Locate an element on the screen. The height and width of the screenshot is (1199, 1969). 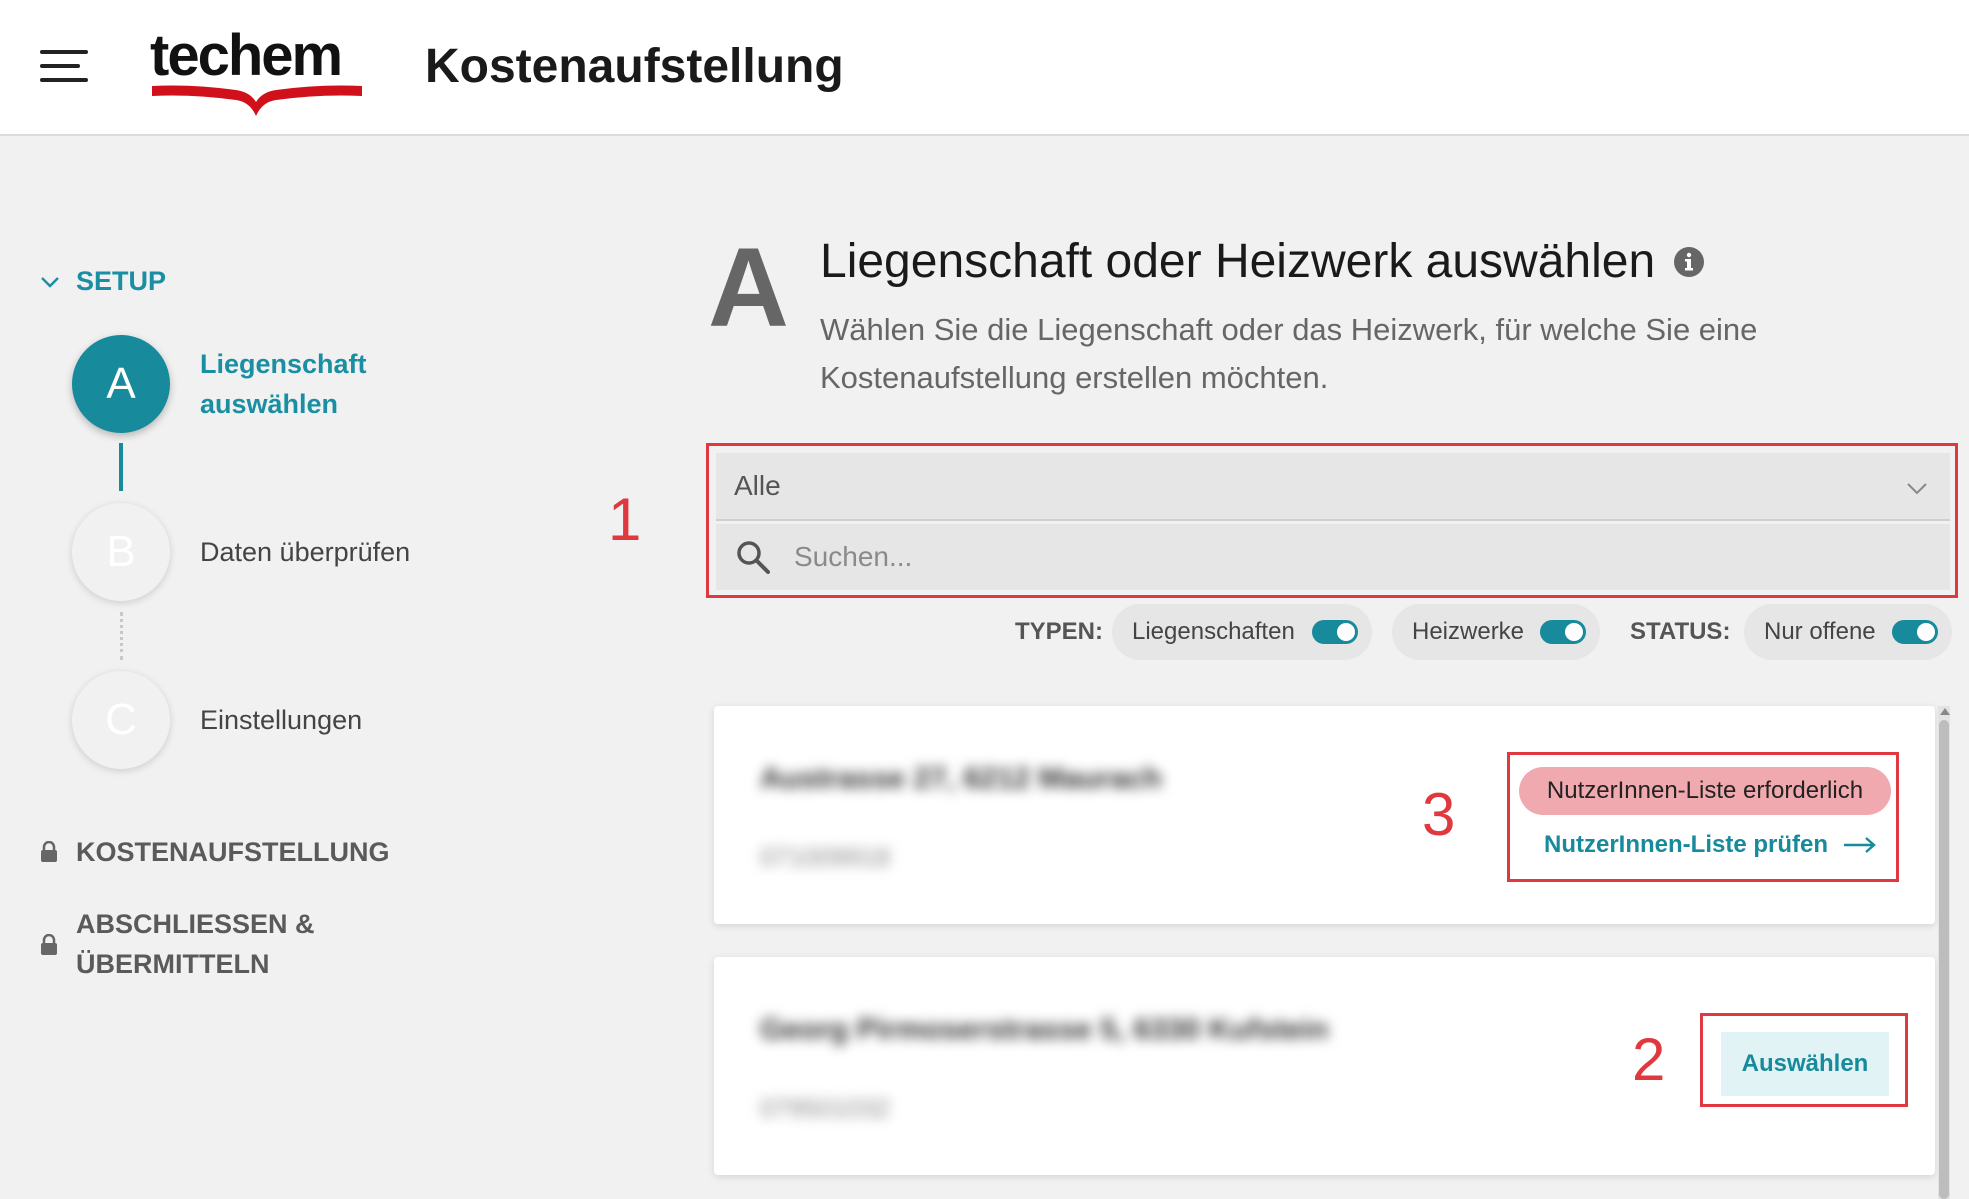
check-user-list-link: NutzerInnen-Liste prüfen is located at coordinates (1711, 845).